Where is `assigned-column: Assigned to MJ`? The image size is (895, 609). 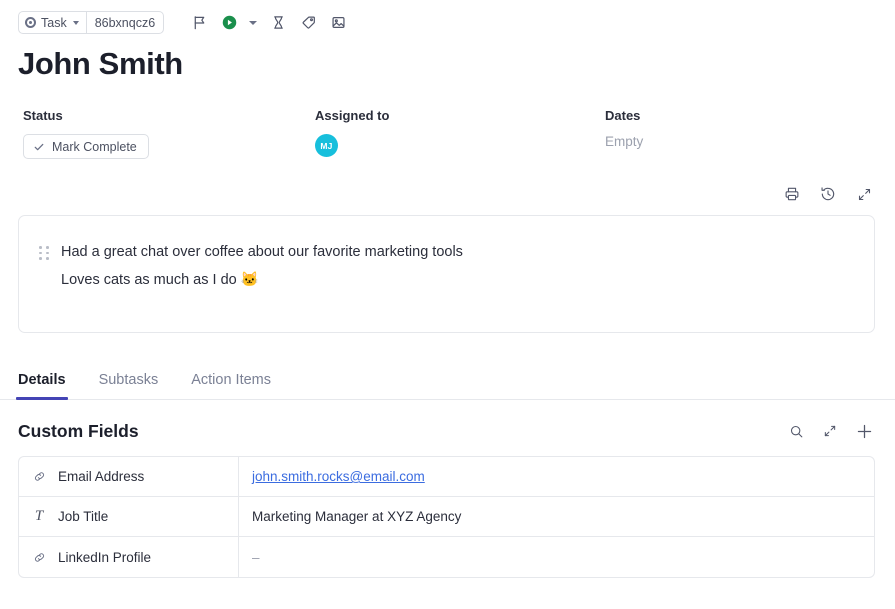 assigned-column: Assigned to MJ is located at coordinates (460, 133).